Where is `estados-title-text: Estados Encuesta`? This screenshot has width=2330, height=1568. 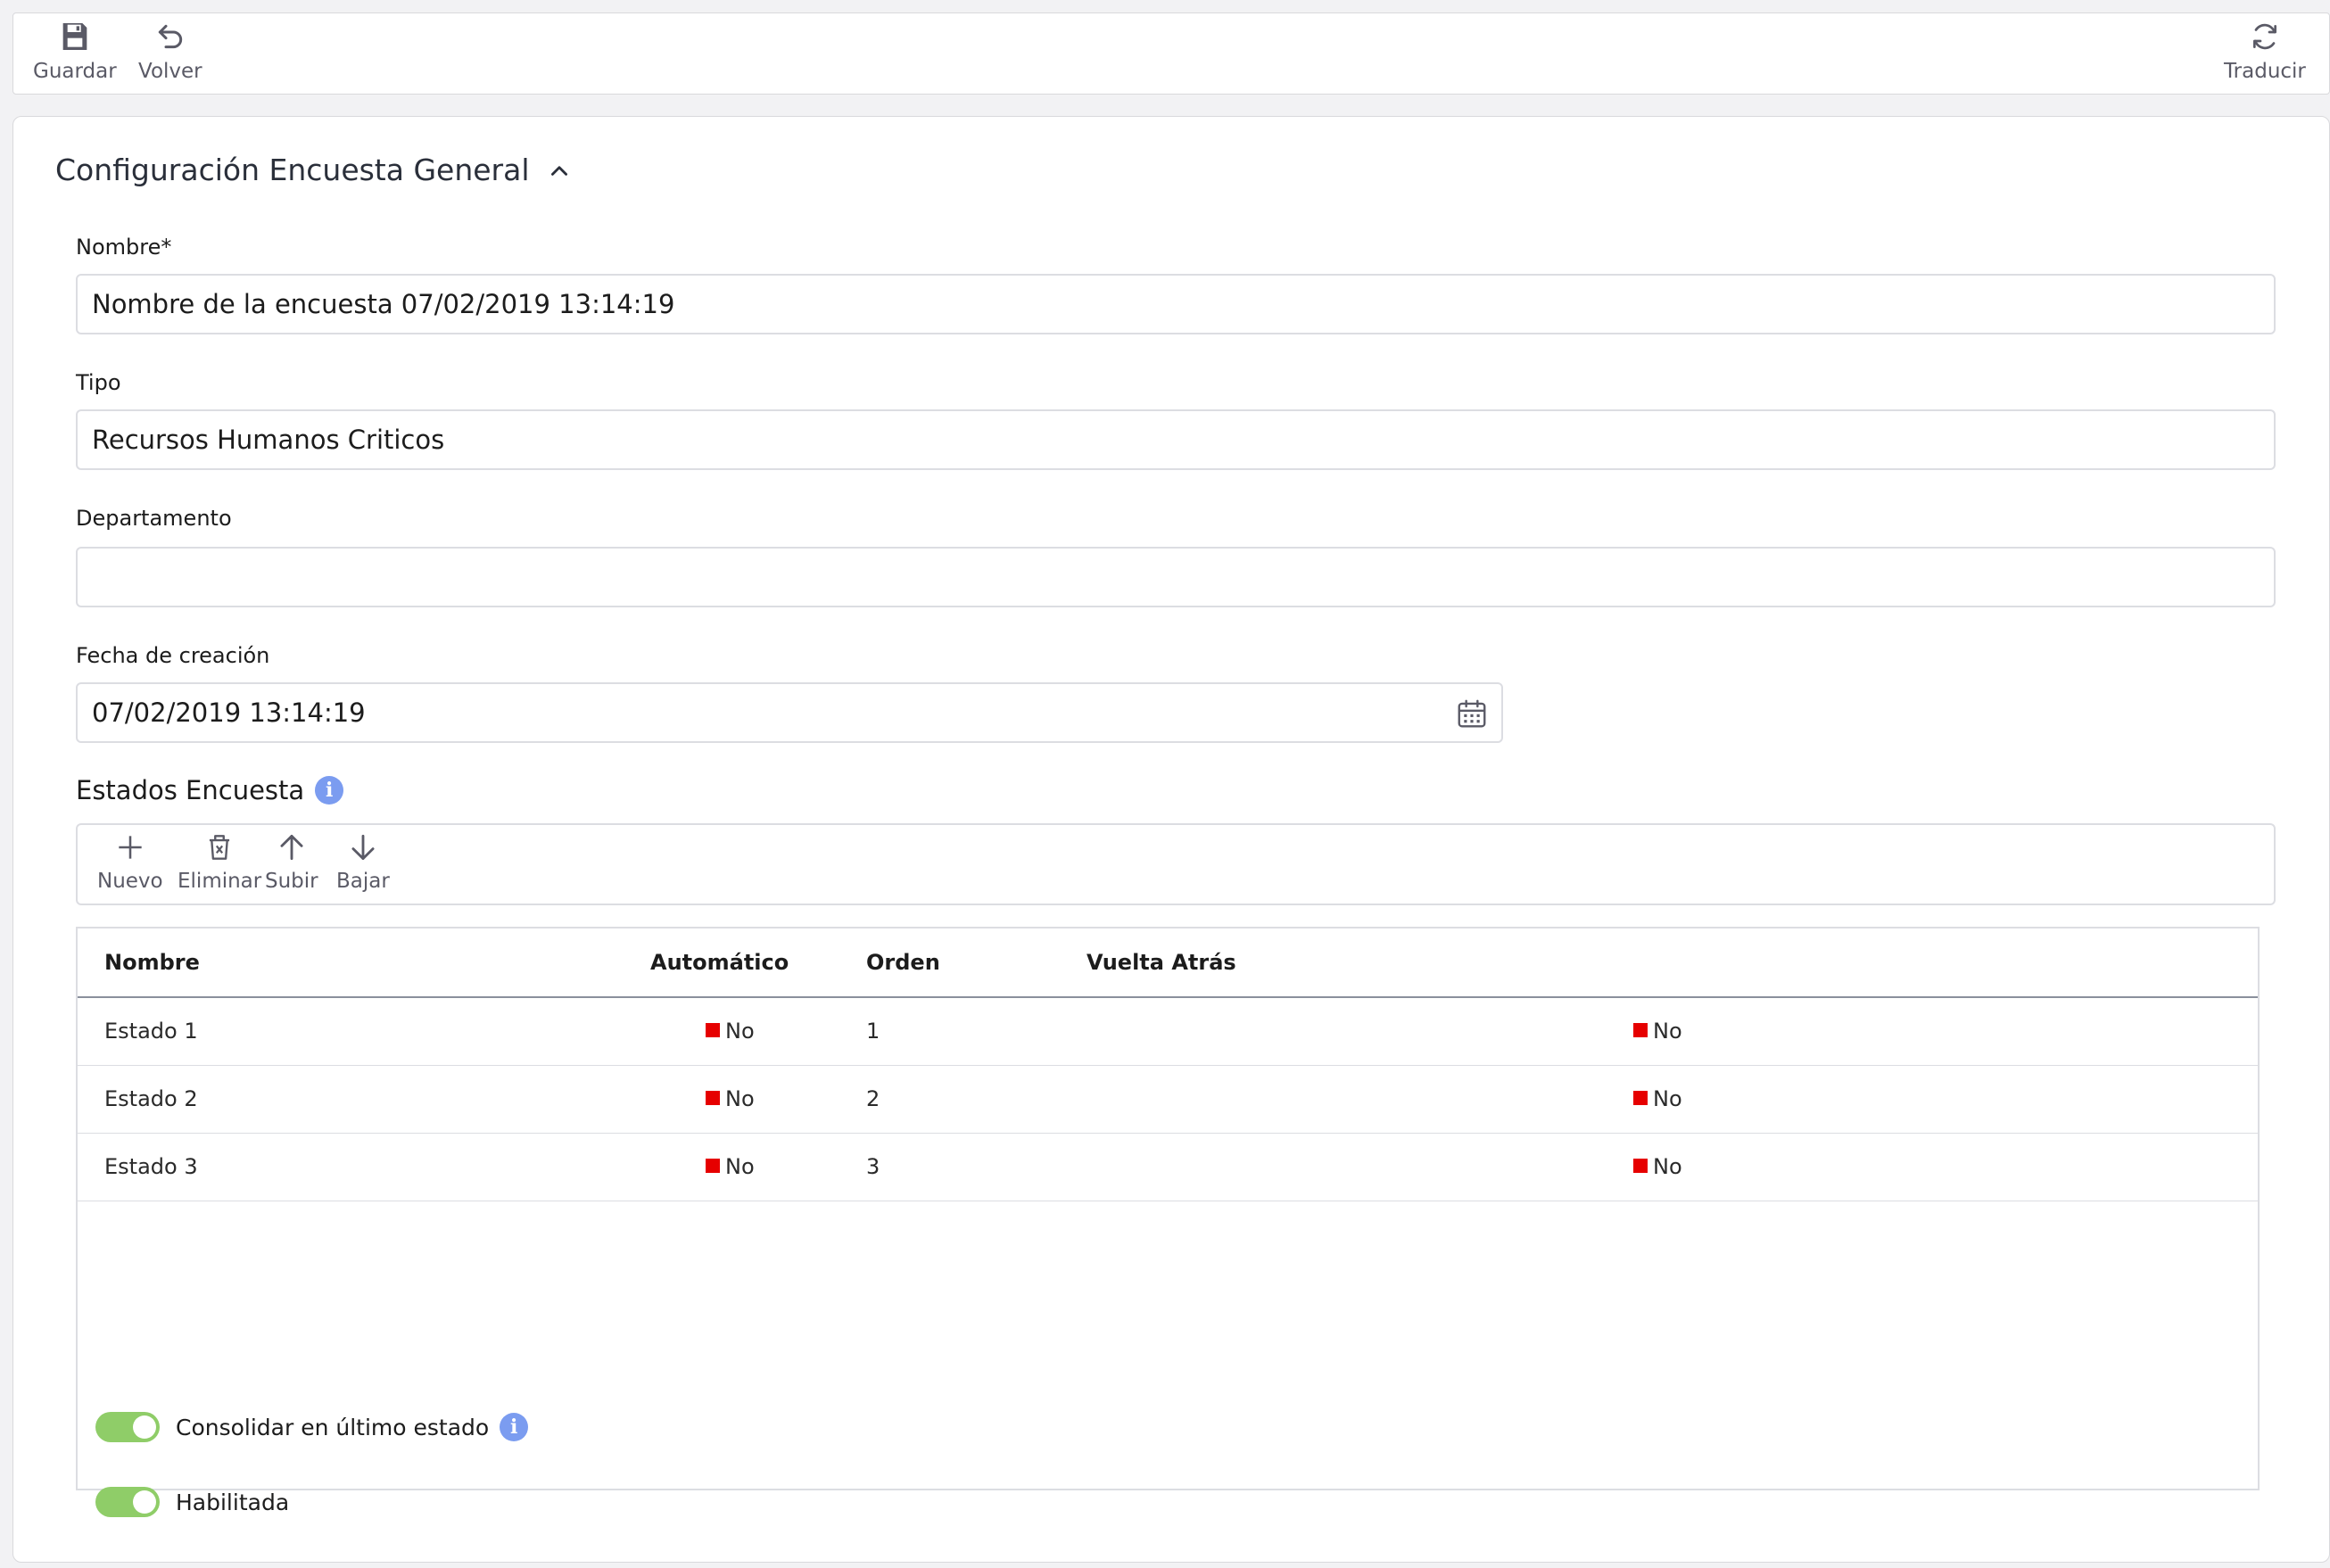
estados-title-text: Estados Encuesta is located at coordinates (190, 790).